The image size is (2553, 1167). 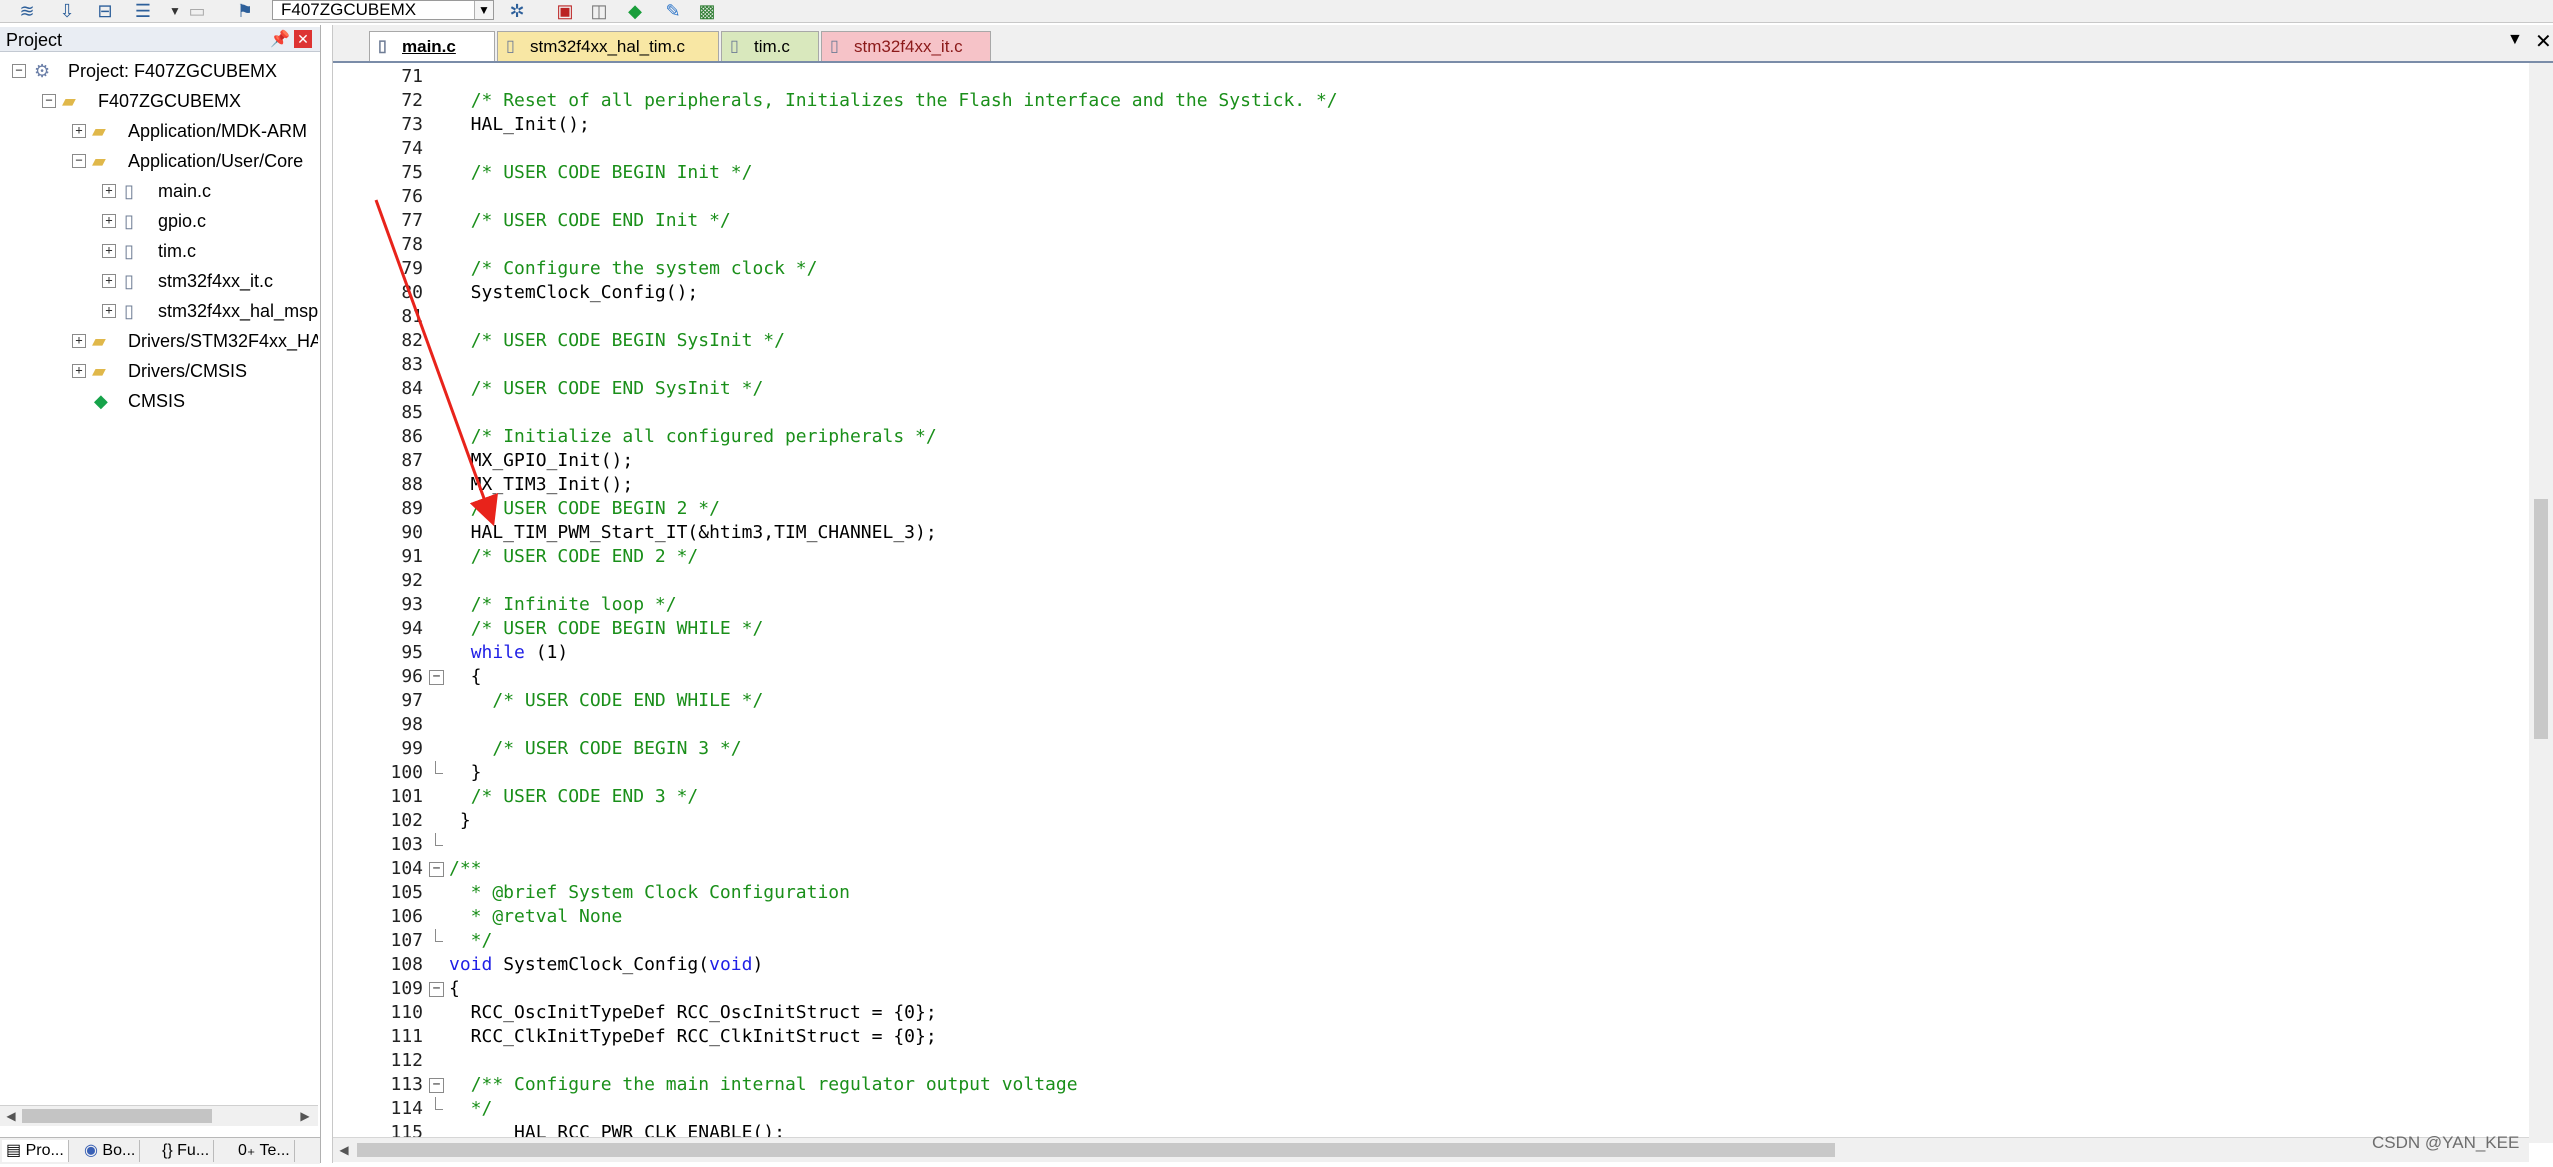 I want to click on tree-item-folder: + ▰ Drivers/STM32F4xx_HAI, so click(x=159, y=341).